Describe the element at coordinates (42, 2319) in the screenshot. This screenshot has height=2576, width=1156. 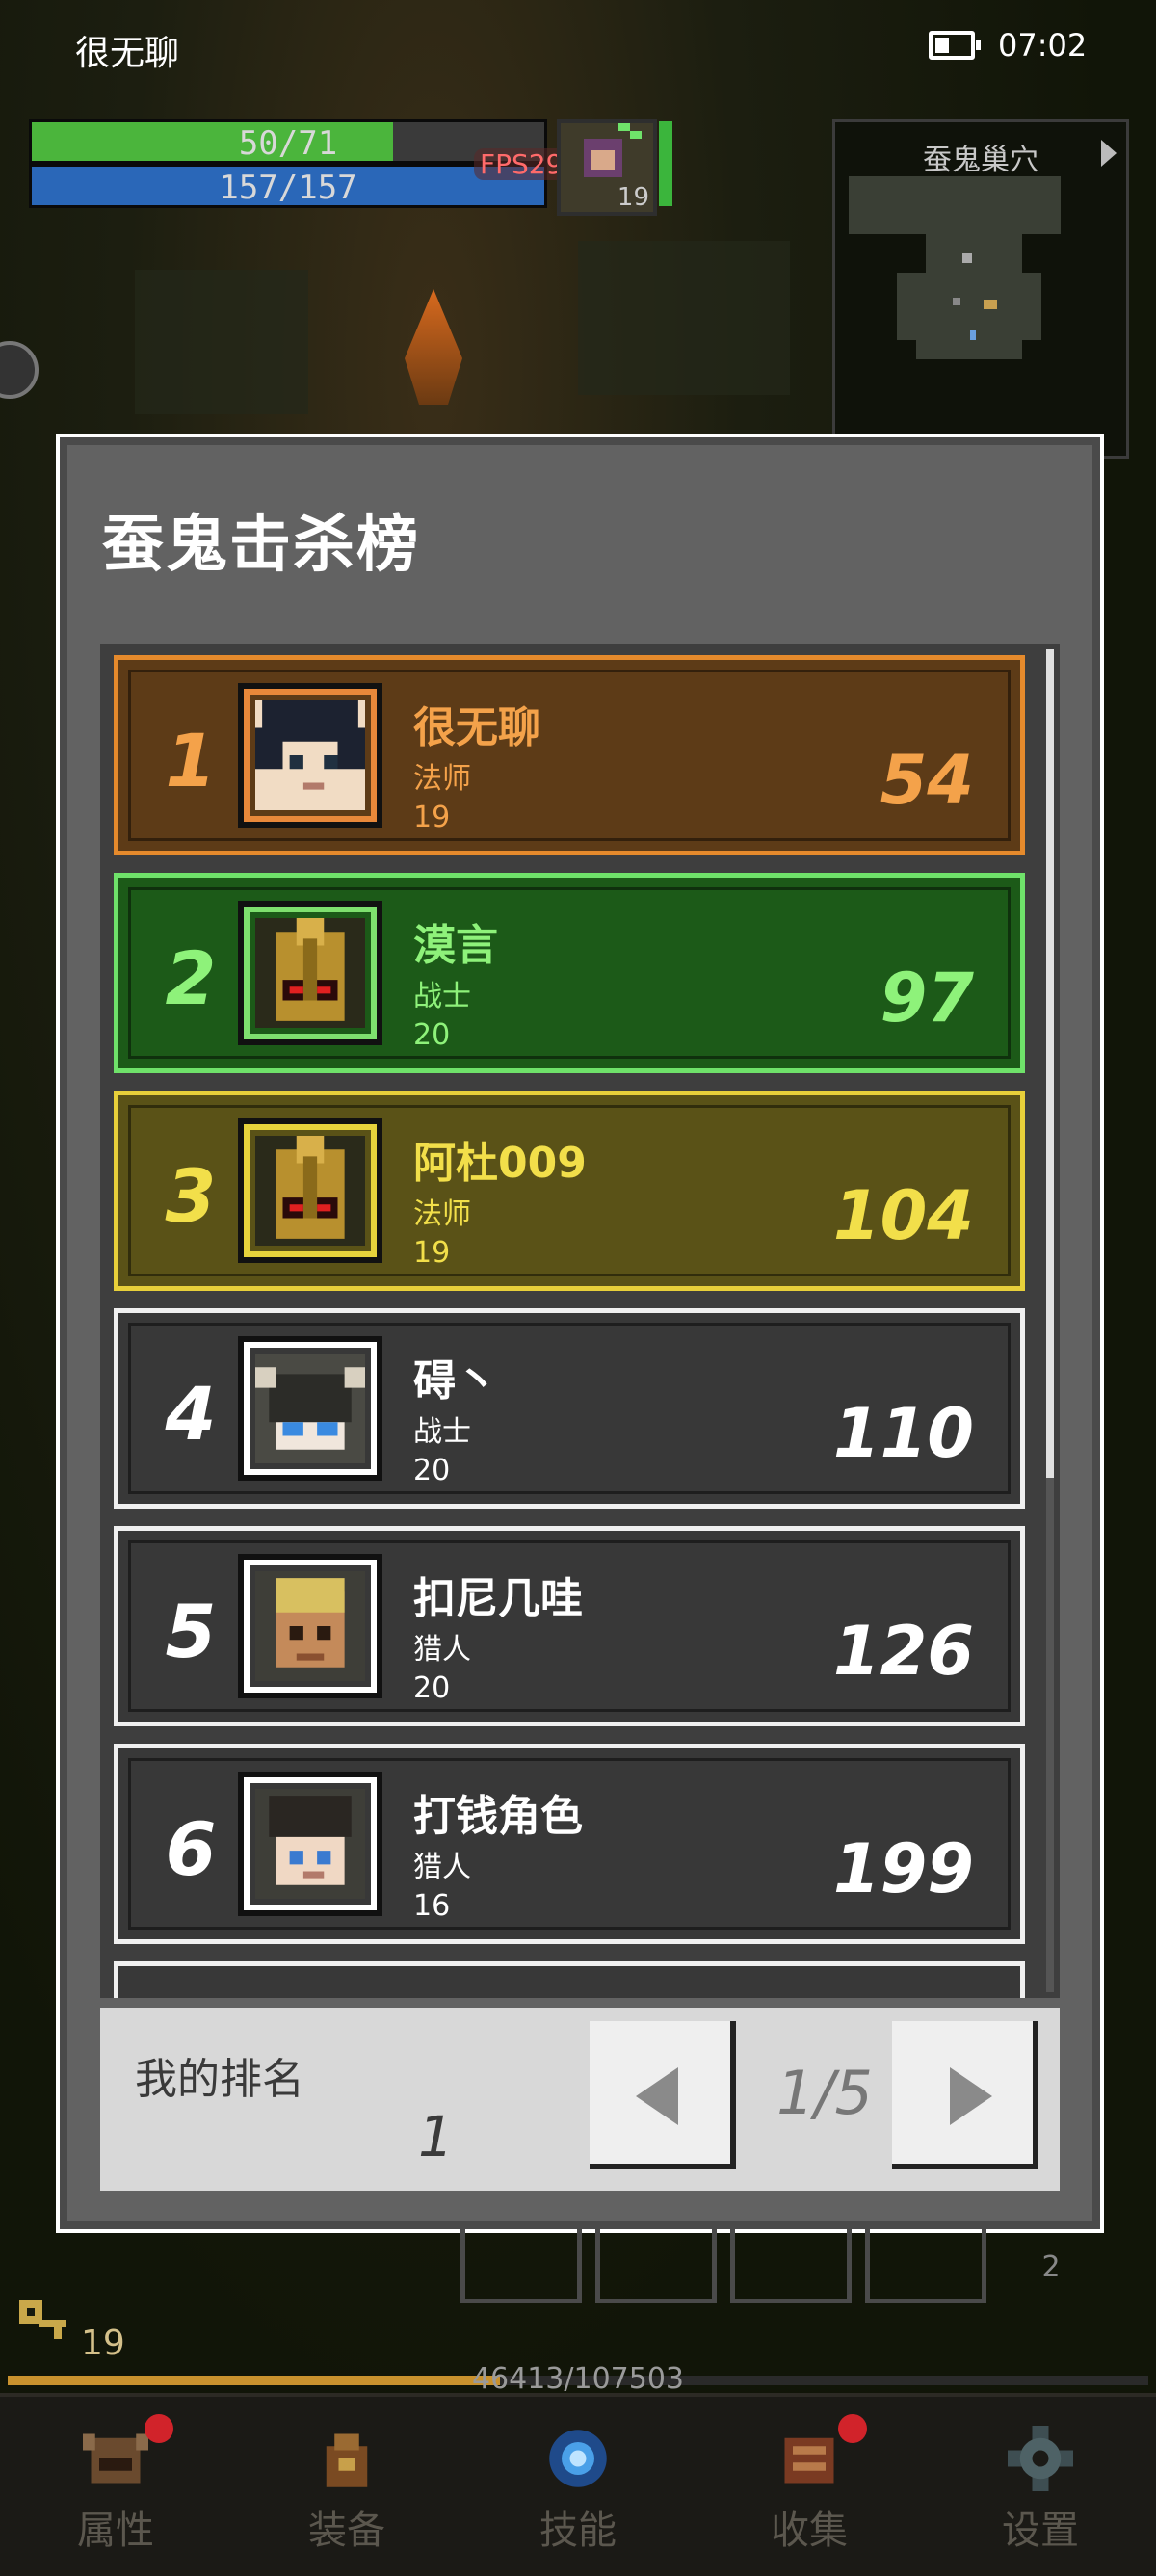
I see `key-currency-icon` at that location.